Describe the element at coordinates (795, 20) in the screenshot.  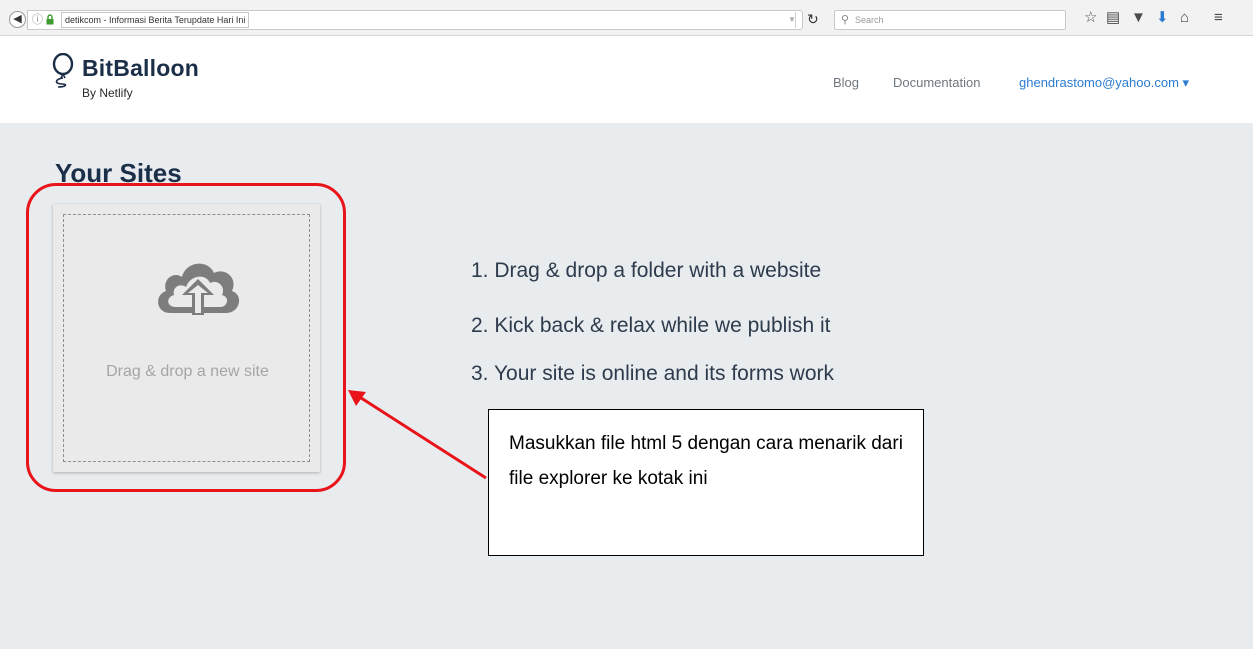
I see `divider` at that location.